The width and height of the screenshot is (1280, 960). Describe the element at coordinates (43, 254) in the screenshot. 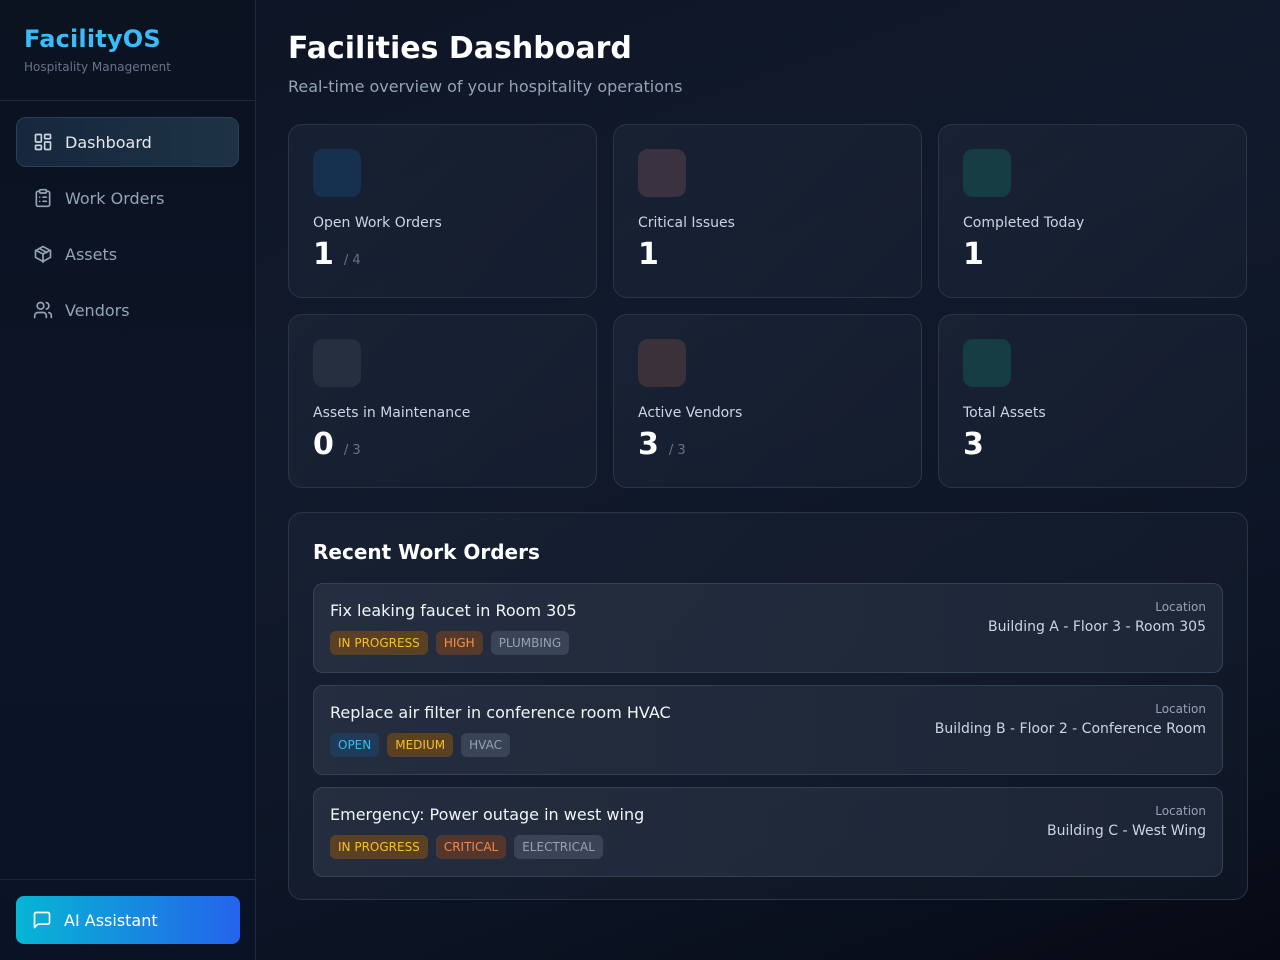

I see `box-icon` at that location.